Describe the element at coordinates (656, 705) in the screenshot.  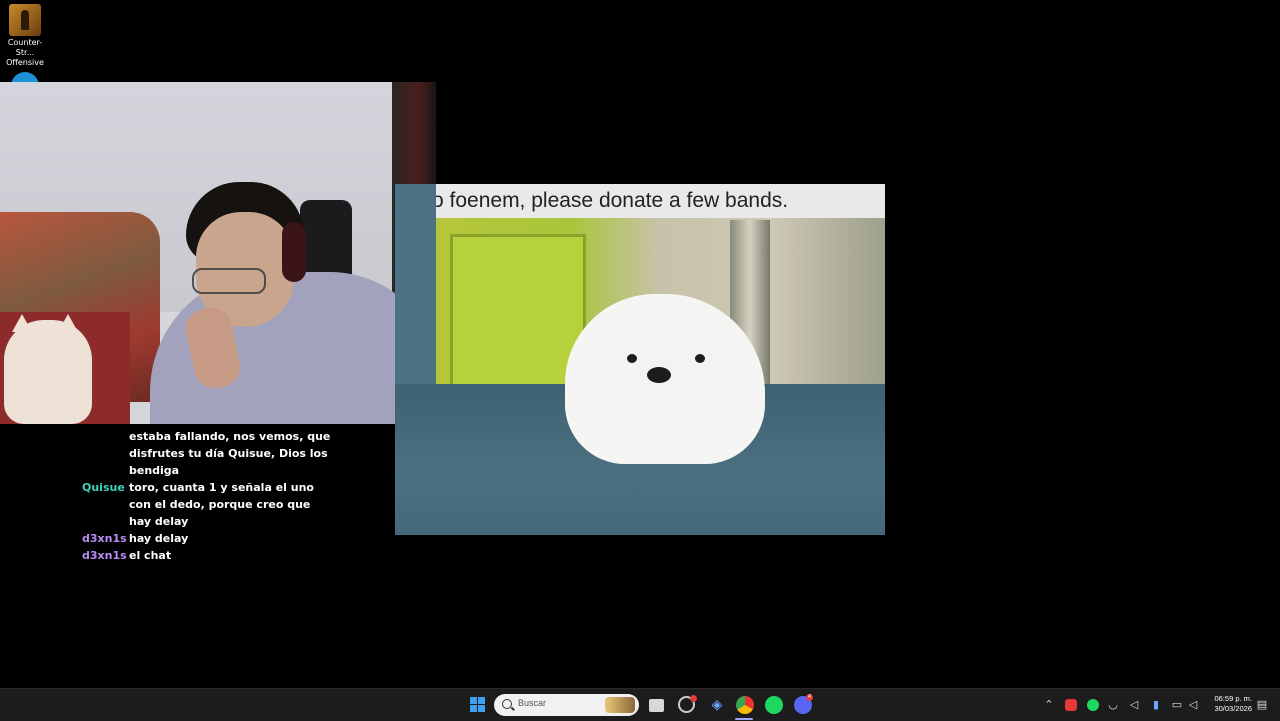
I see `file-explorer-icon` at that location.